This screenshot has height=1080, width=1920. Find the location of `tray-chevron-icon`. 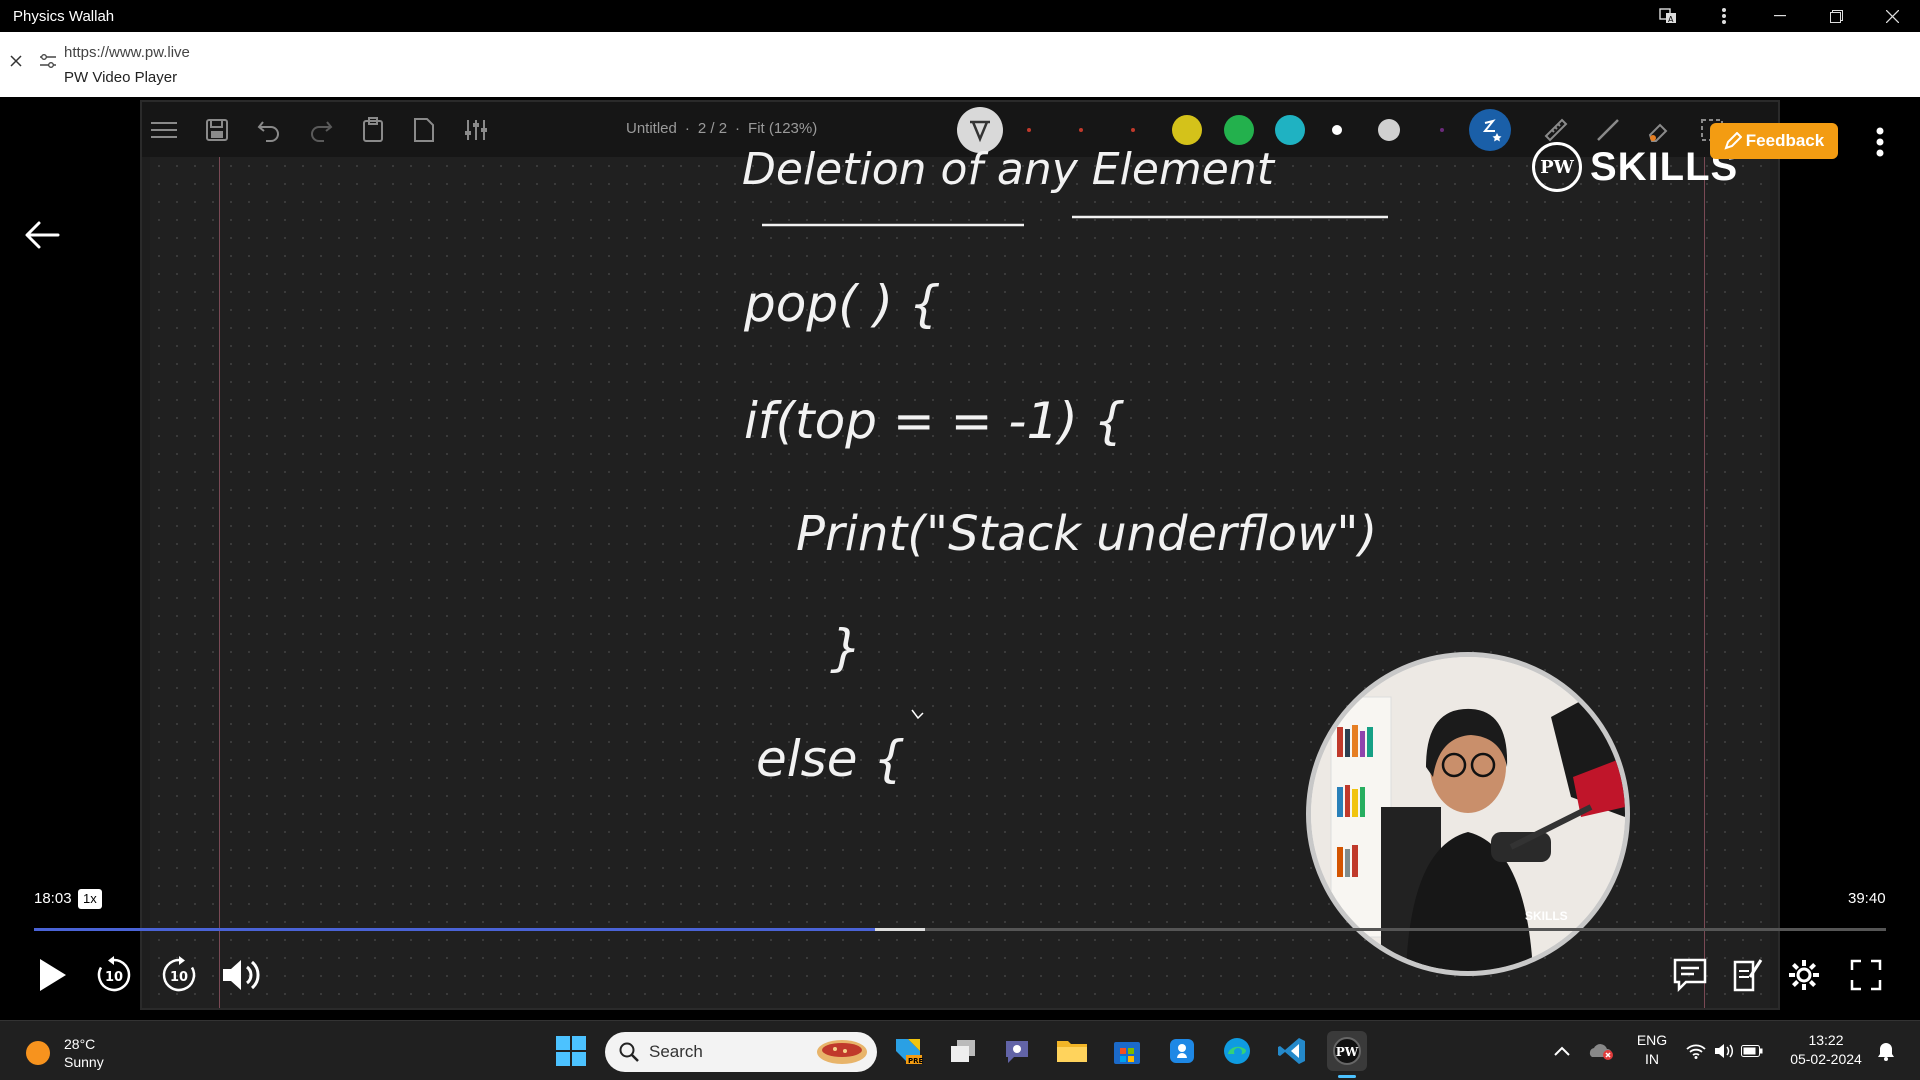

tray-chevron-icon is located at coordinates (1562, 1051).